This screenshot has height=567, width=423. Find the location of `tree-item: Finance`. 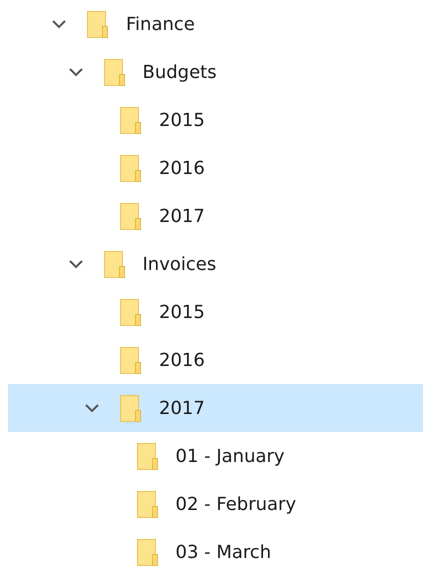

tree-item: Finance is located at coordinates (215, 24).